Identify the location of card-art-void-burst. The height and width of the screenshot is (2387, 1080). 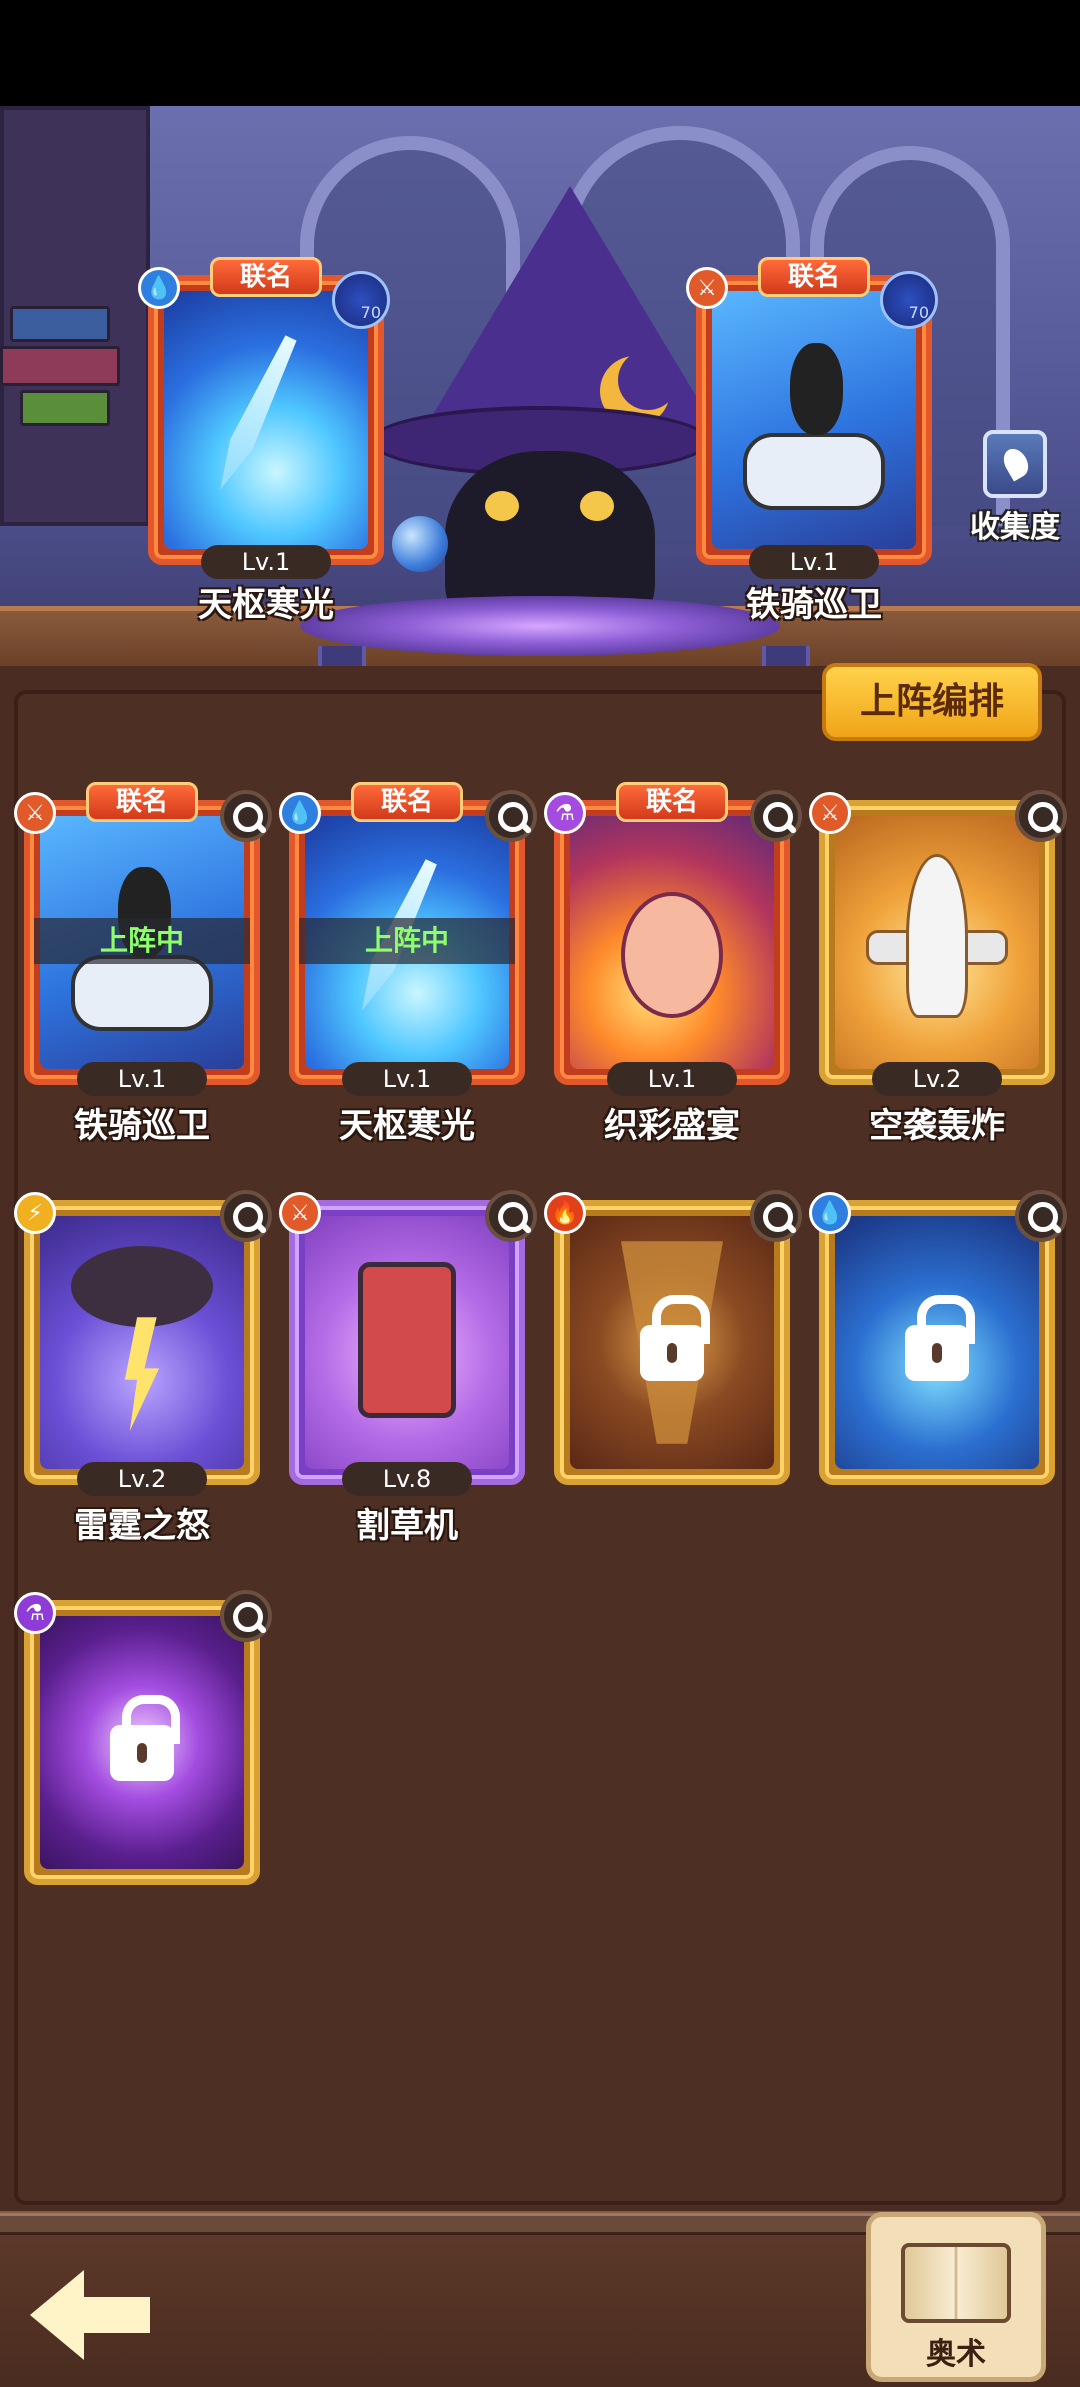
(142, 1742).